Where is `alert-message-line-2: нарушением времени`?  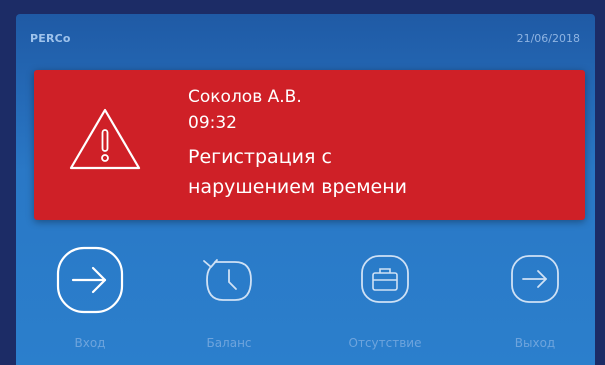 alert-message-line-2: нарушением времени is located at coordinates (298, 187).